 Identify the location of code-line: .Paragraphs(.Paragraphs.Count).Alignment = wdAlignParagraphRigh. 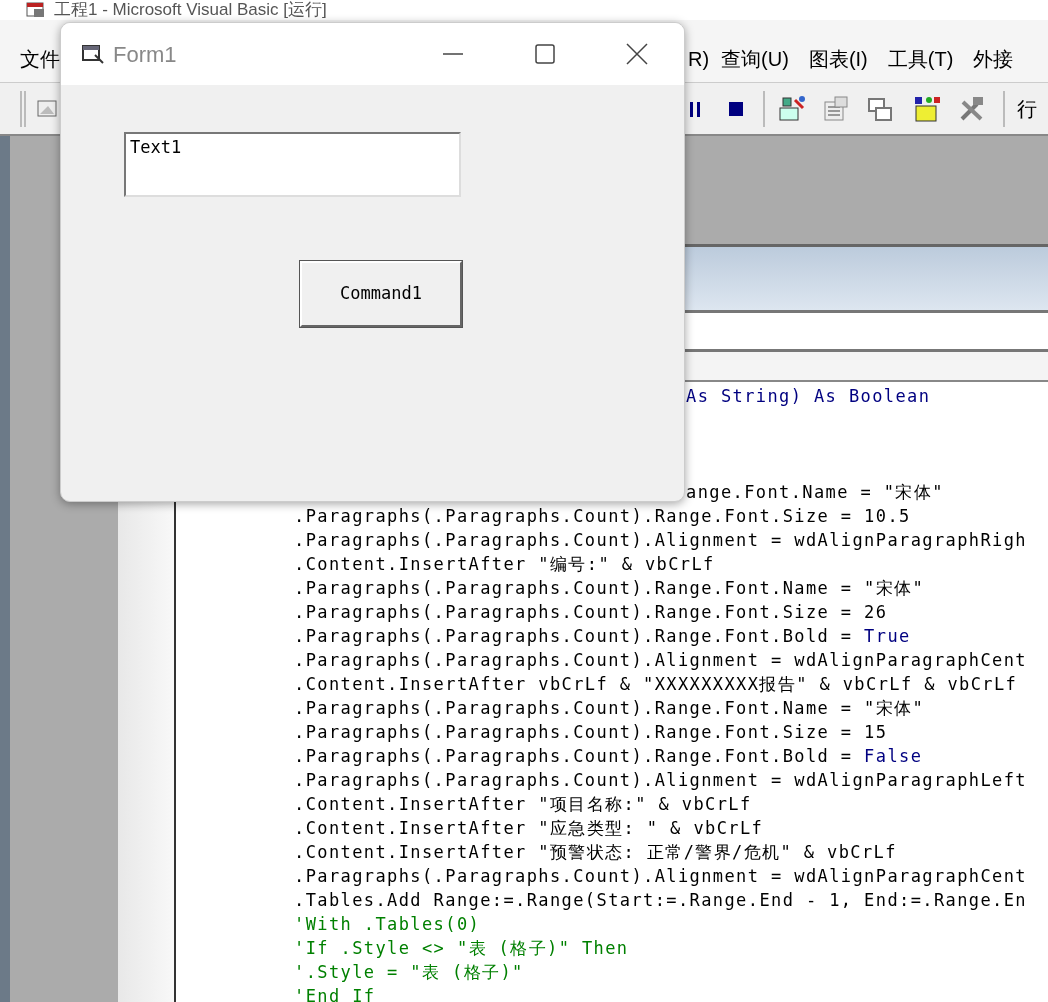
(660, 540).